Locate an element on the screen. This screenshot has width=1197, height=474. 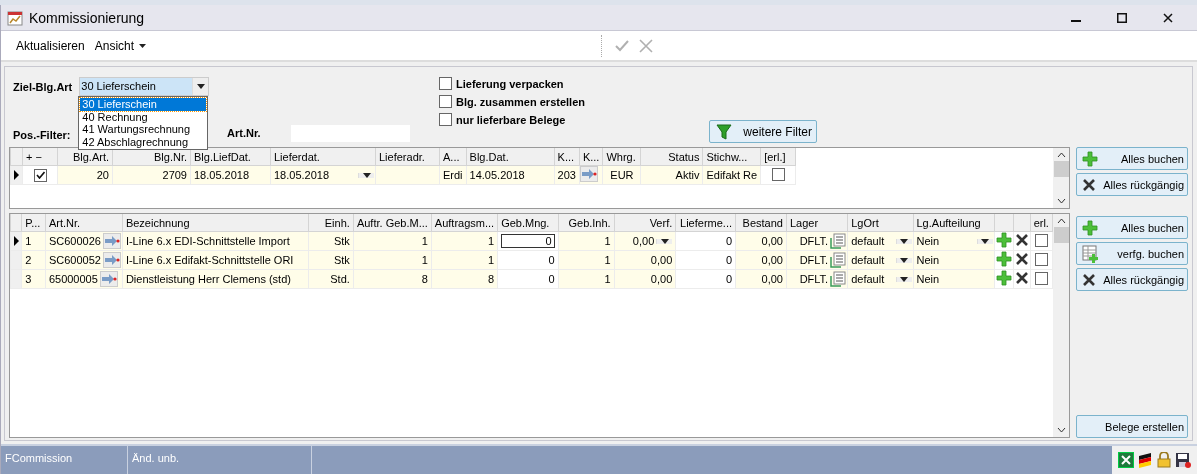
dropdown-option: 30 Lieferschein is located at coordinates (143, 104).